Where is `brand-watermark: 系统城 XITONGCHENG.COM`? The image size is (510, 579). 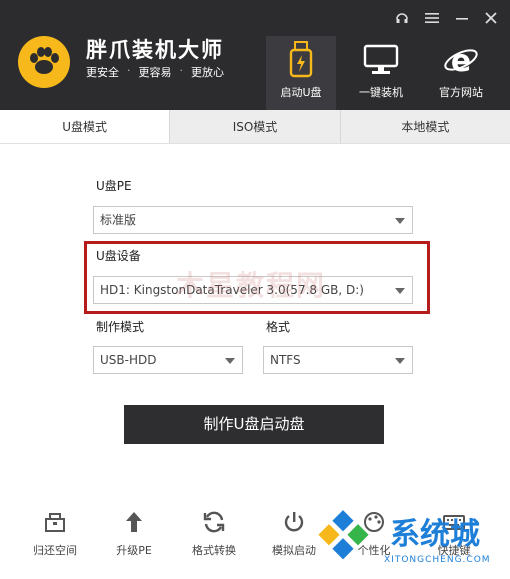
brand-watermark: 系统城 XITONGCHENG.COM is located at coordinates (414, 542).